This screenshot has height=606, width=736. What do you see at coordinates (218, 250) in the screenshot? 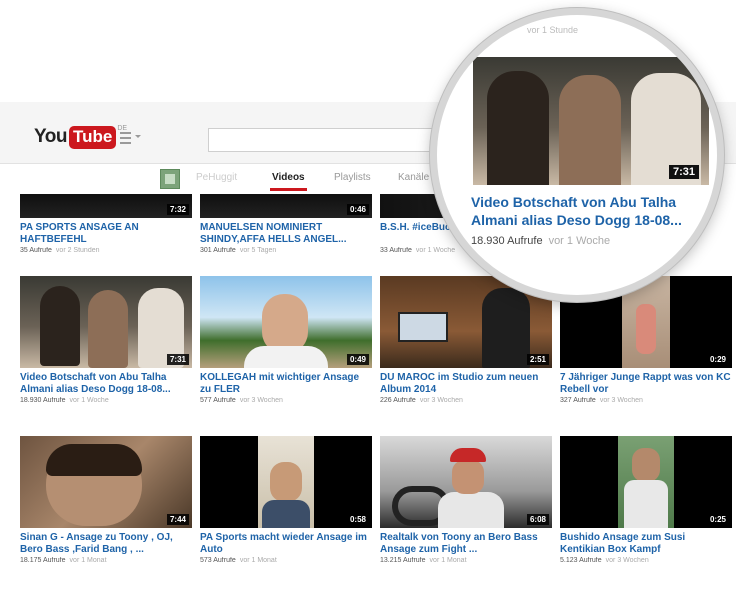
I see `view-count: 301 Aufrufe` at bounding box center [218, 250].